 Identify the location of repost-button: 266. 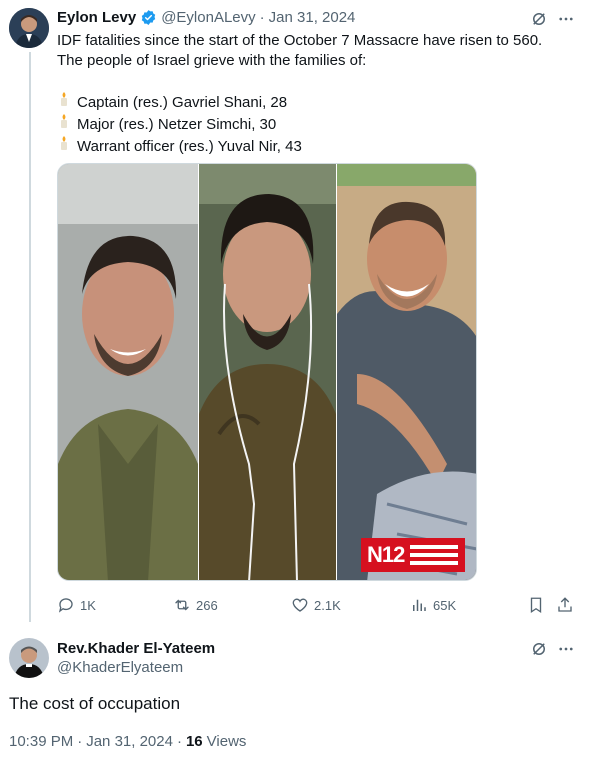
(195, 605).